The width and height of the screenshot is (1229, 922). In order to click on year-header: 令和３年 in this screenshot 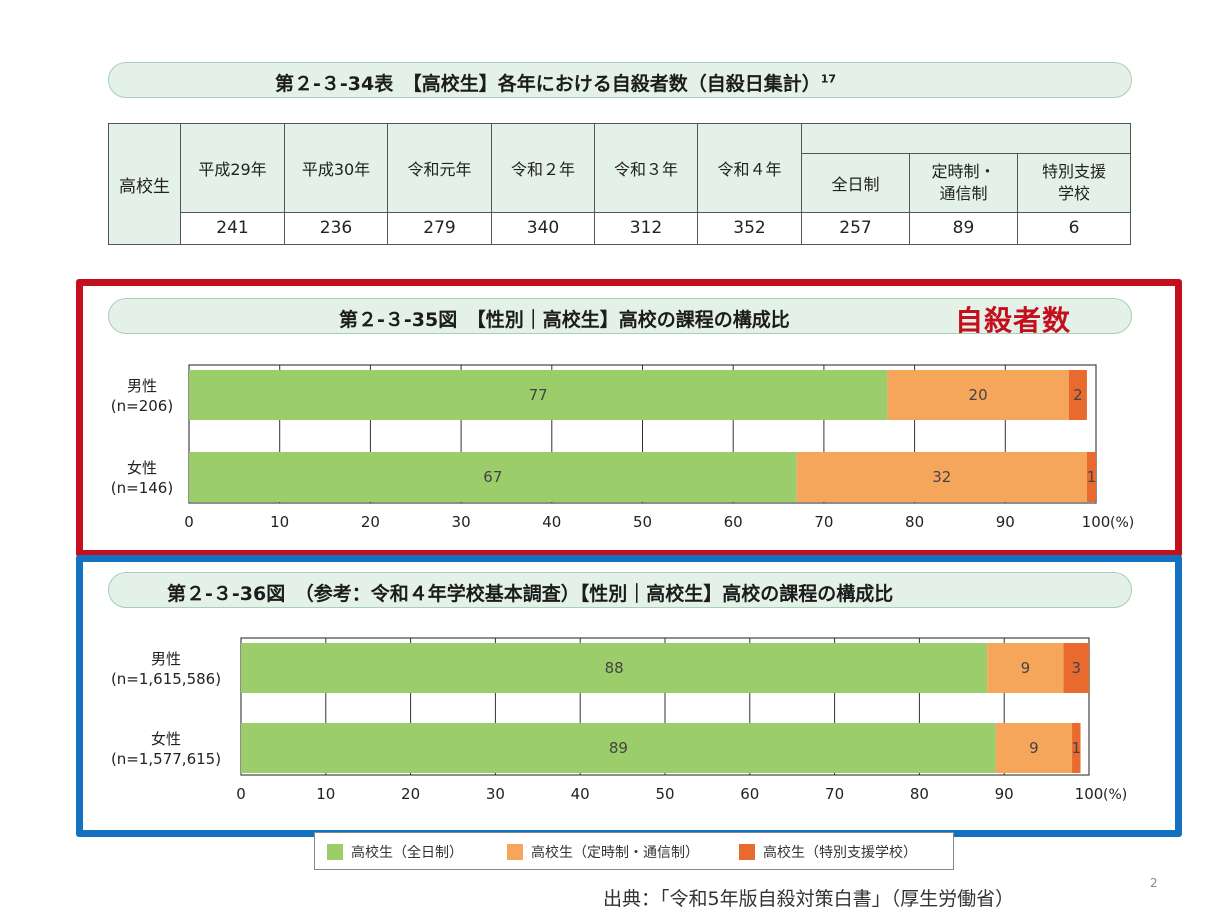, I will do `click(646, 168)`.